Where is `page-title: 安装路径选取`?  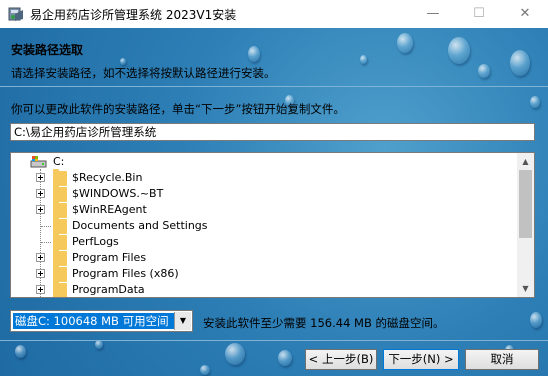 page-title: 安装路径选取 is located at coordinates (47, 50).